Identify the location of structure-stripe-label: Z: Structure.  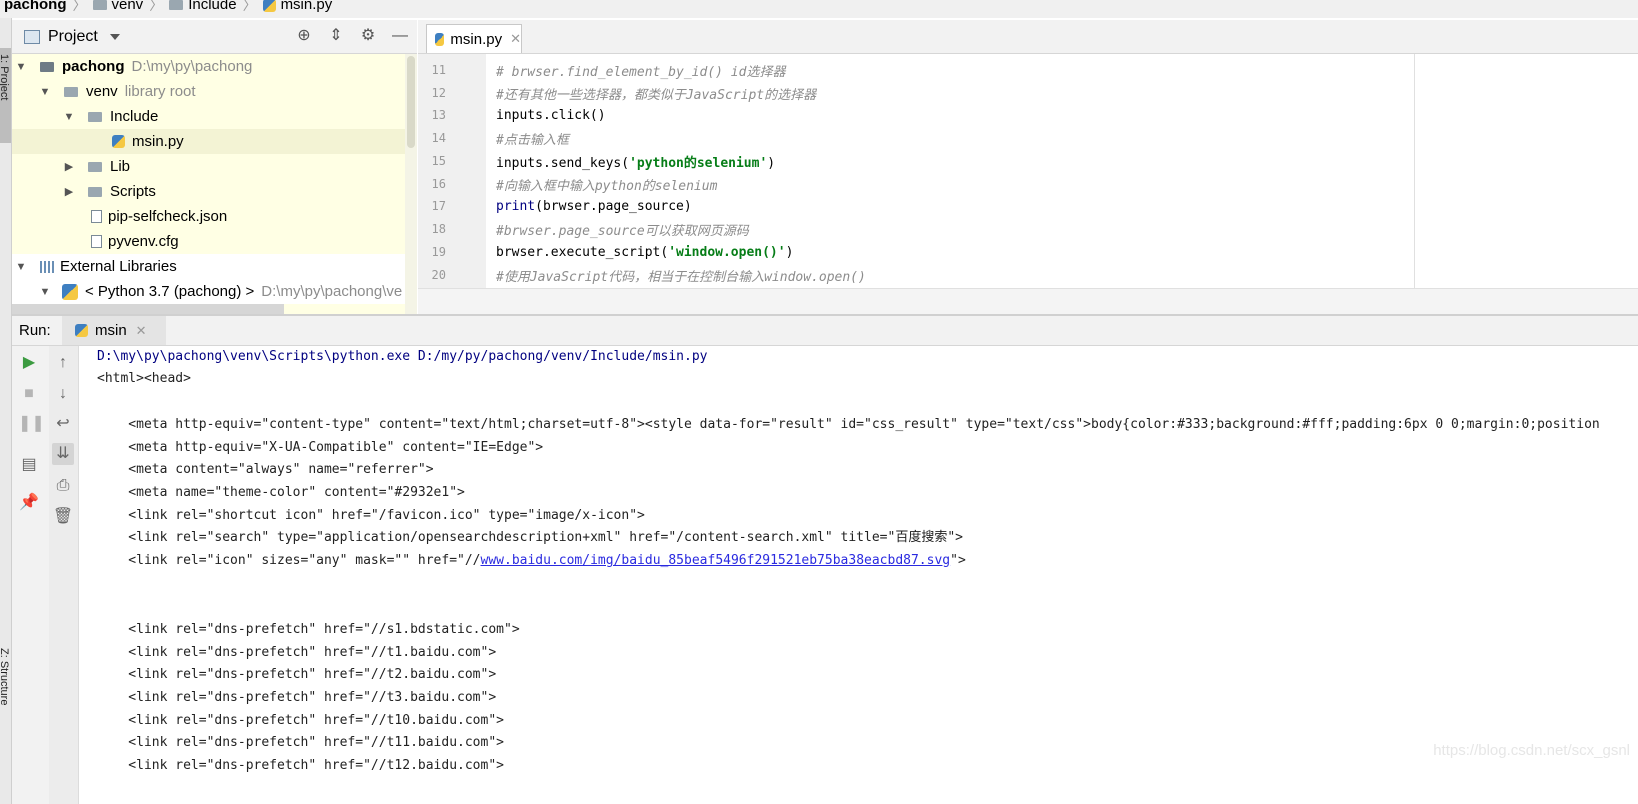
(5, 677).